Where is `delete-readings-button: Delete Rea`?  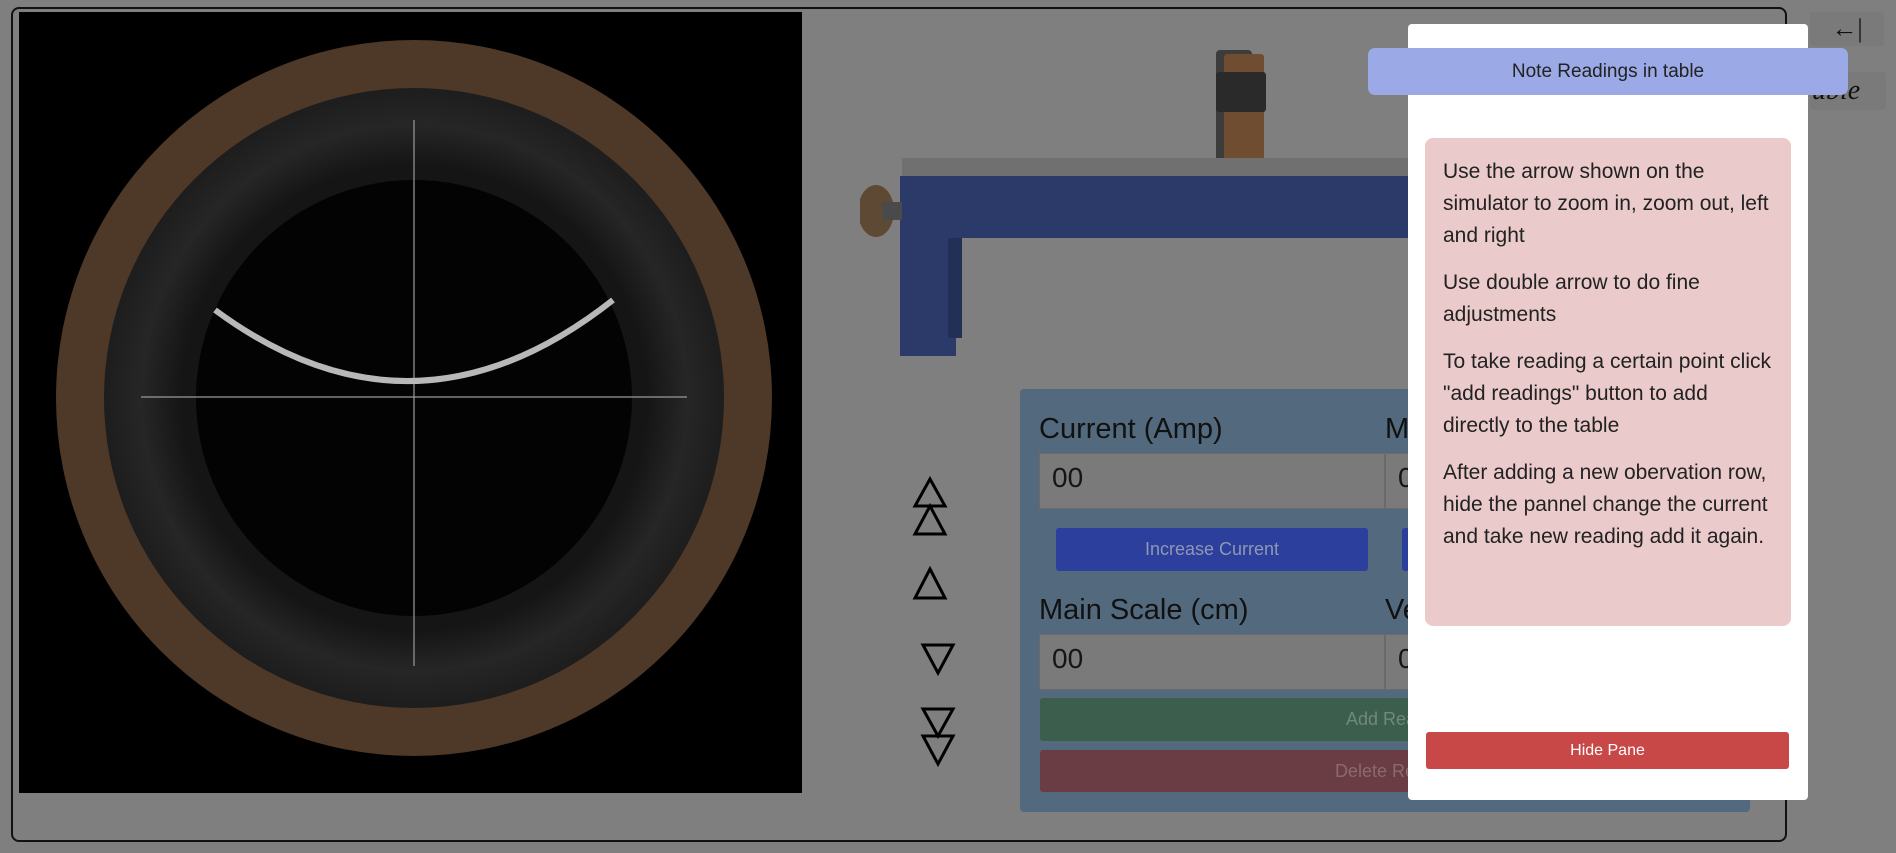 delete-readings-button: Delete Rea is located at coordinates (1232, 771).